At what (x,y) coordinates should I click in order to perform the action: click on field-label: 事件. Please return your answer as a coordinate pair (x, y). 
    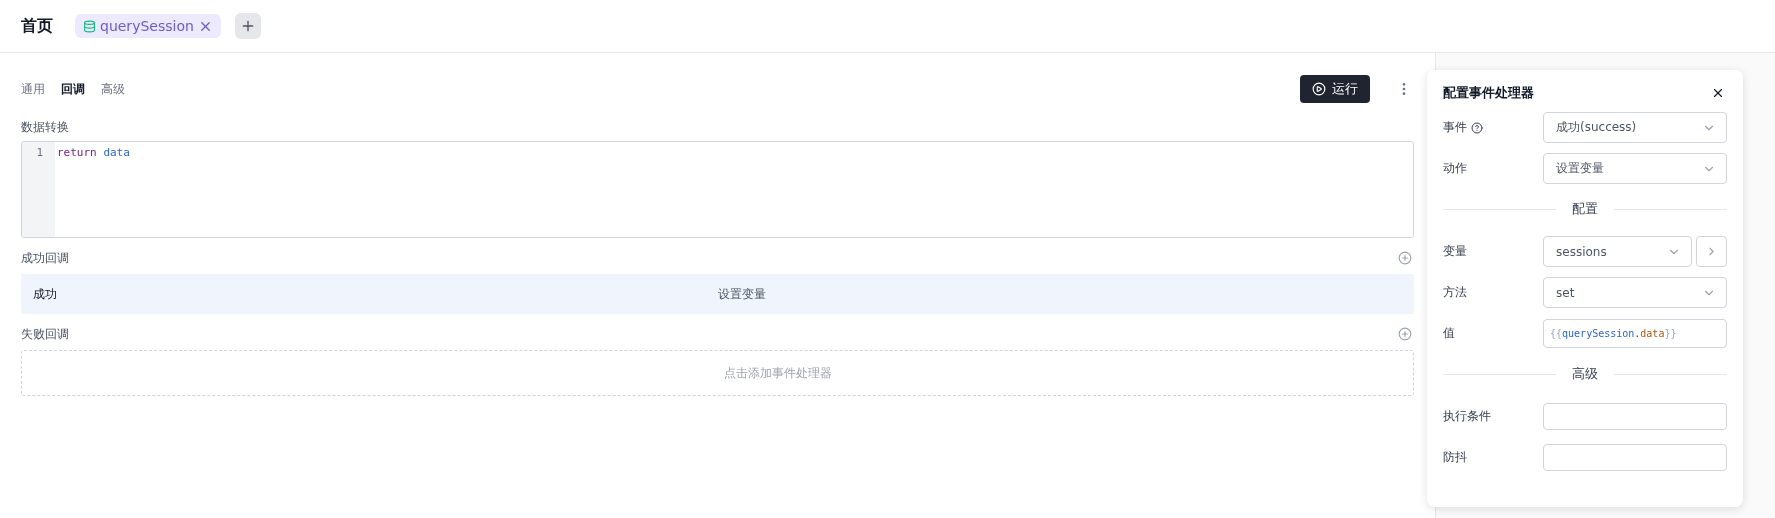
    Looking at the image, I should click on (1455, 127).